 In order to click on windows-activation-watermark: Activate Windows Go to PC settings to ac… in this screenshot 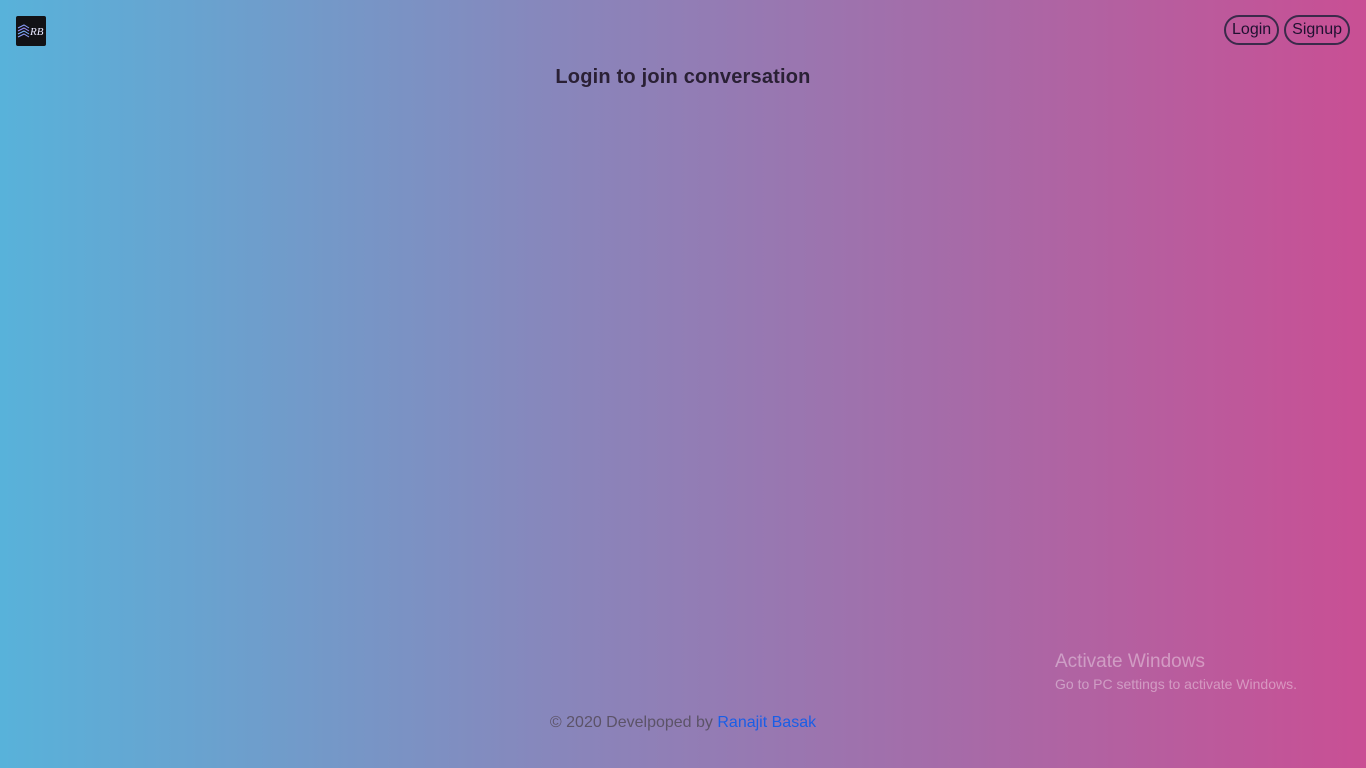, I will do `click(1176, 672)`.